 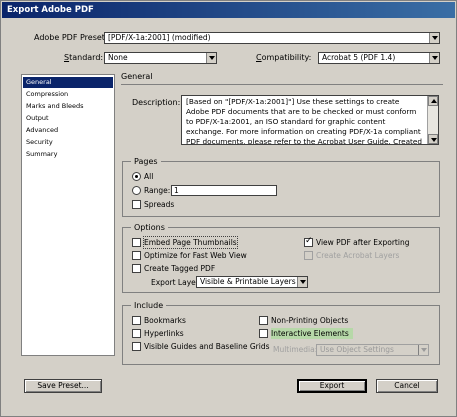 What do you see at coordinates (358, 255) in the screenshot?
I see `create-layers-label: Create Acrobat Layers` at bounding box center [358, 255].